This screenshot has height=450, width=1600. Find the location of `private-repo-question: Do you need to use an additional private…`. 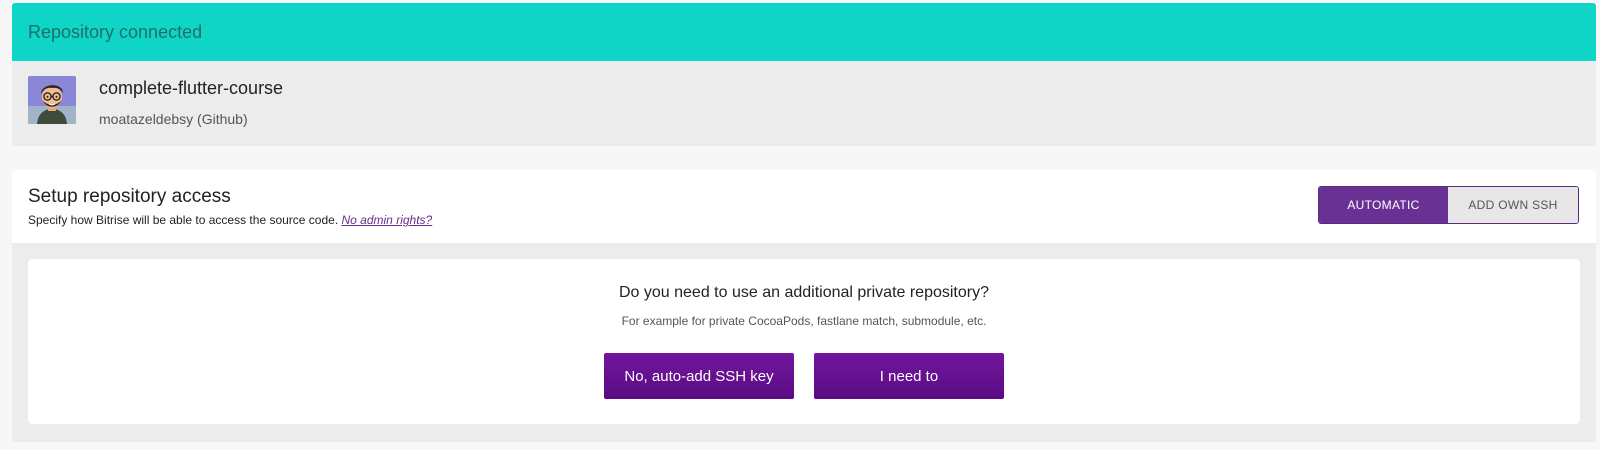

private-repo-question: Do you need to use an additional private… is located at coordinates (803, 292).